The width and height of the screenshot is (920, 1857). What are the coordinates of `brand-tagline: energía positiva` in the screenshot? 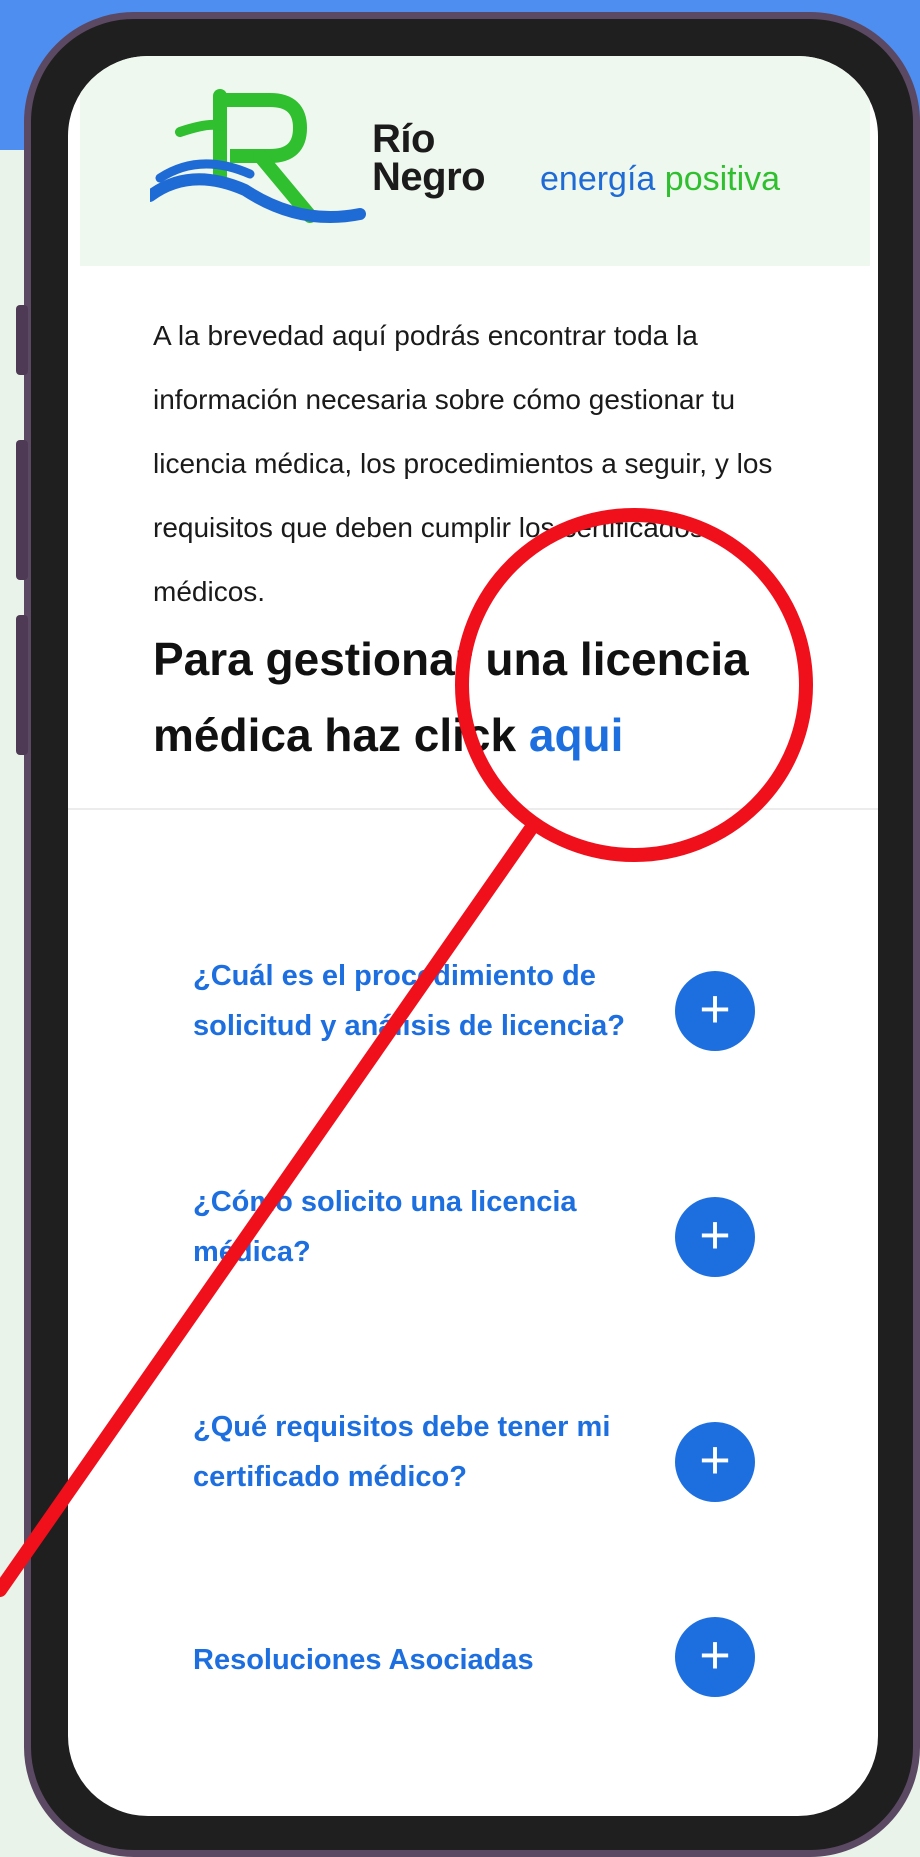 It's located at (660, 179).